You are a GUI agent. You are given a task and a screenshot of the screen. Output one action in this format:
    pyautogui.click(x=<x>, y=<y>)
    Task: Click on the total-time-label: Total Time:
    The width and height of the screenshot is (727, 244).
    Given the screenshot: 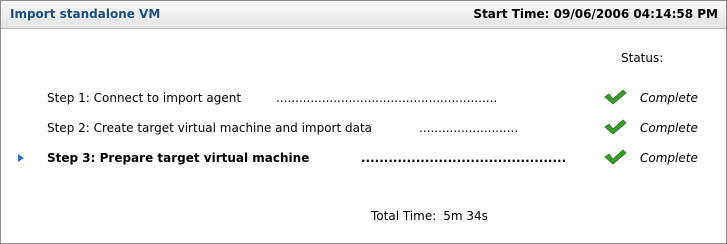 What is the action you would take?
    pyautogui.click(x=404, y=216)
    